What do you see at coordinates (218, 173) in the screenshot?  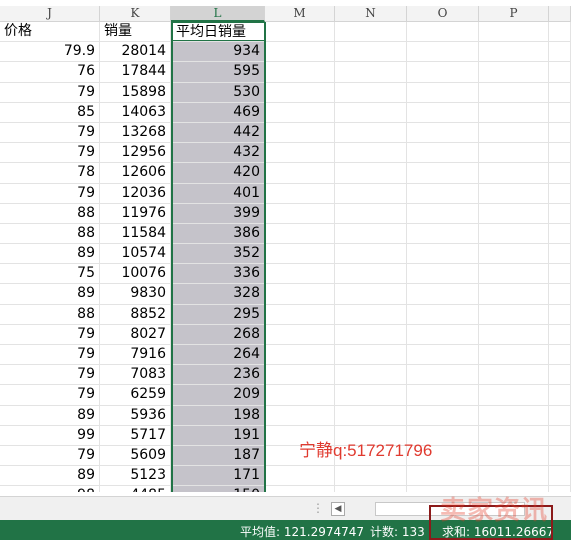 I see `cell-avg-daily-sales: 420` at bounding box center [218, 173].